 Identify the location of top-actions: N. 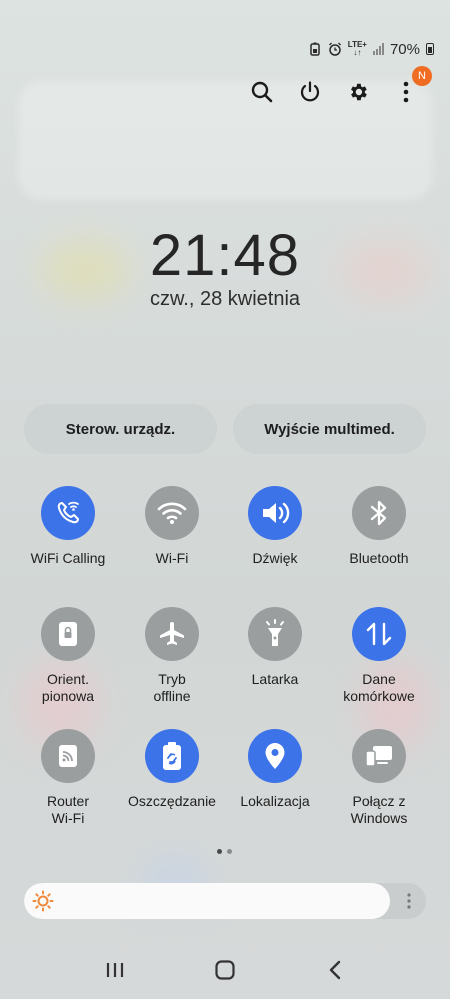
(340, 86).